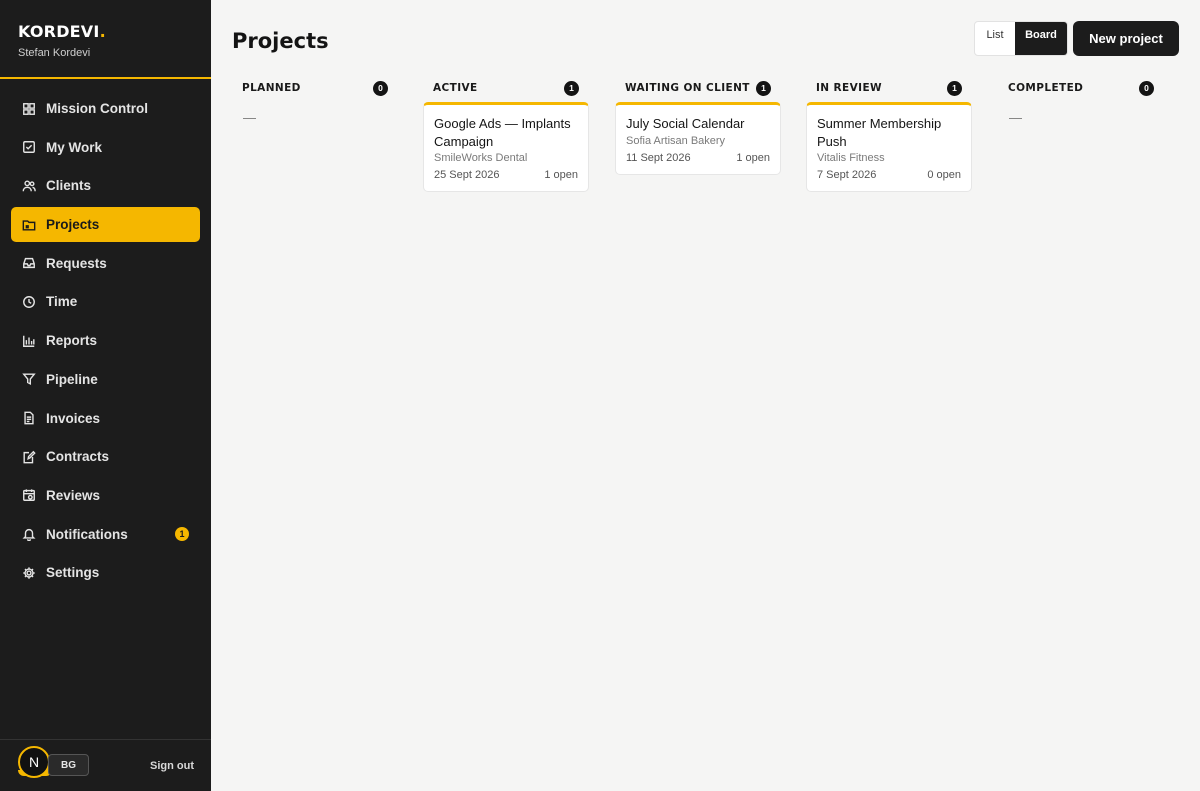 This screenshot has width=1200, height=791. Describe the element at coordinates (172, 766) in the screenshot. I see `sign-out-link: Sign out` at that location.